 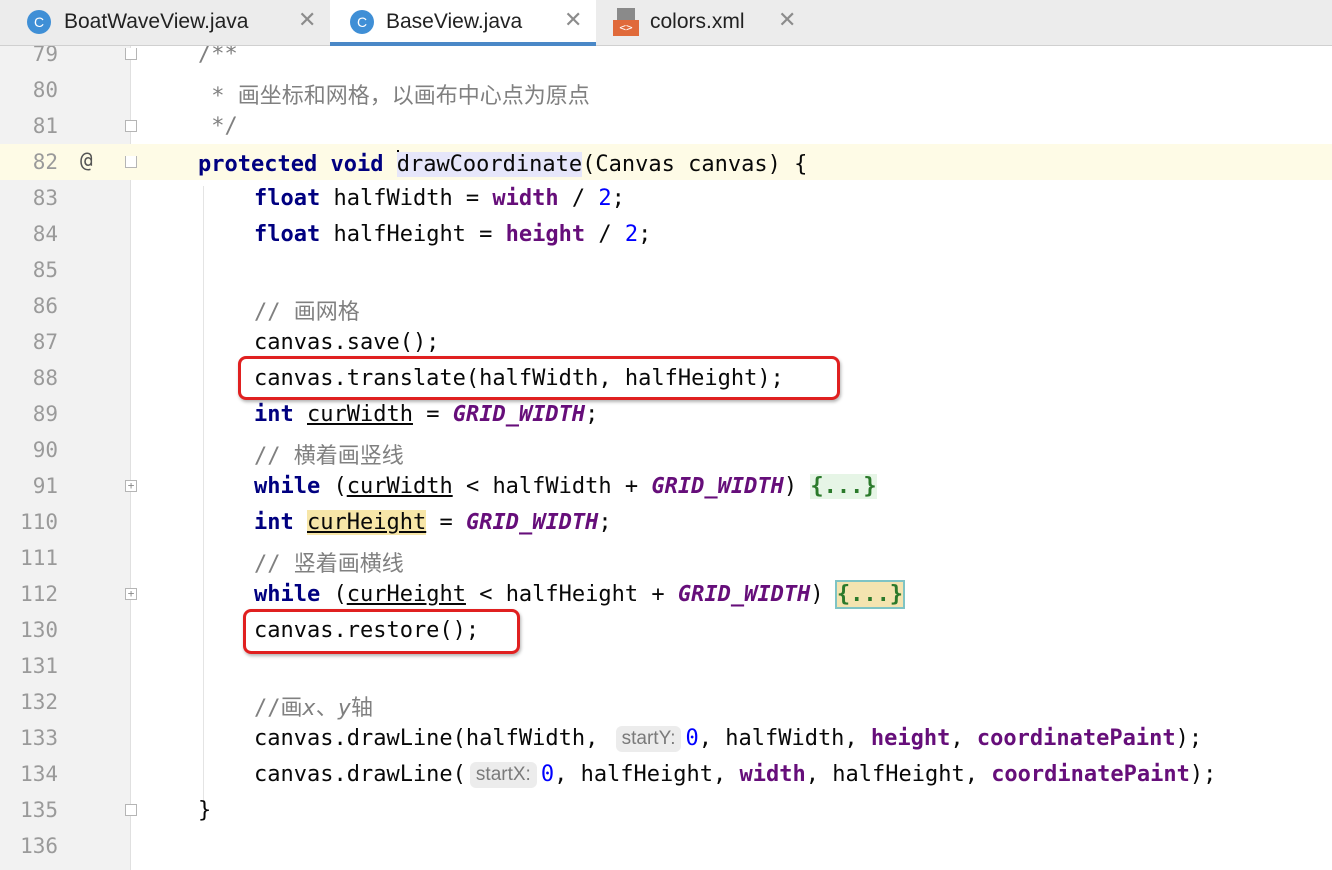 I want to click on code-line: 132 //画x、y轴, so click(x=666, y=702).